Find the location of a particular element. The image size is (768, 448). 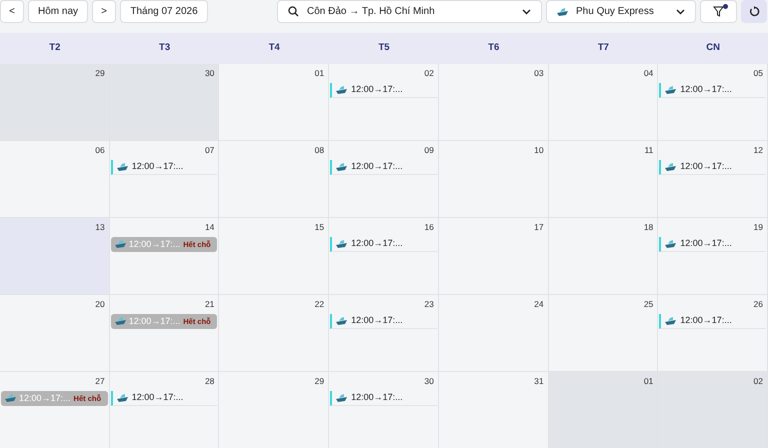

weekday-header: T5 is located at coordinates (384, 48).